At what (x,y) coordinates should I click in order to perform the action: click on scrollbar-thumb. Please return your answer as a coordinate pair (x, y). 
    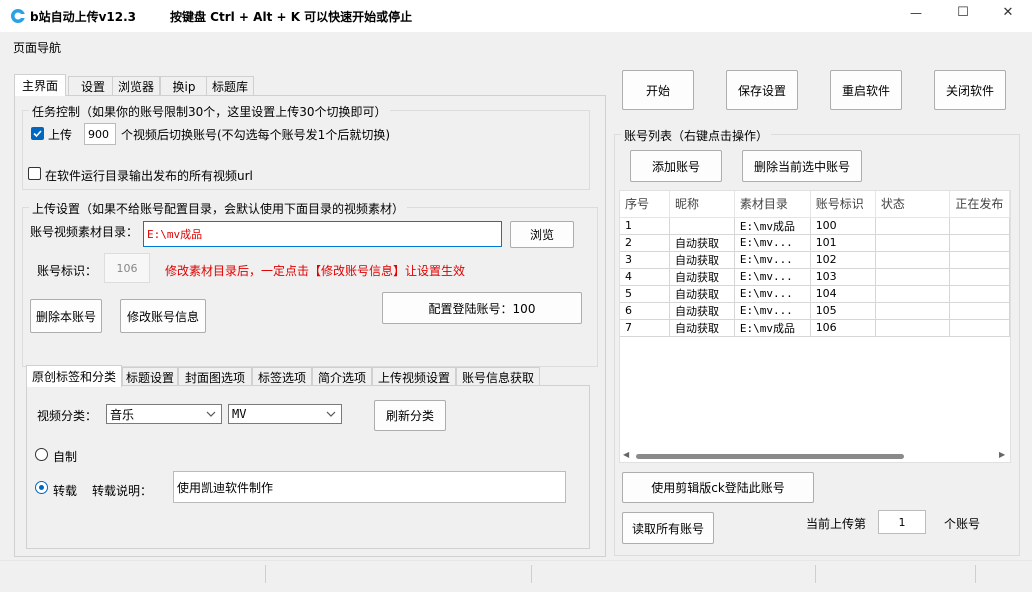
    Looking at the image, I should click on (770, 456).